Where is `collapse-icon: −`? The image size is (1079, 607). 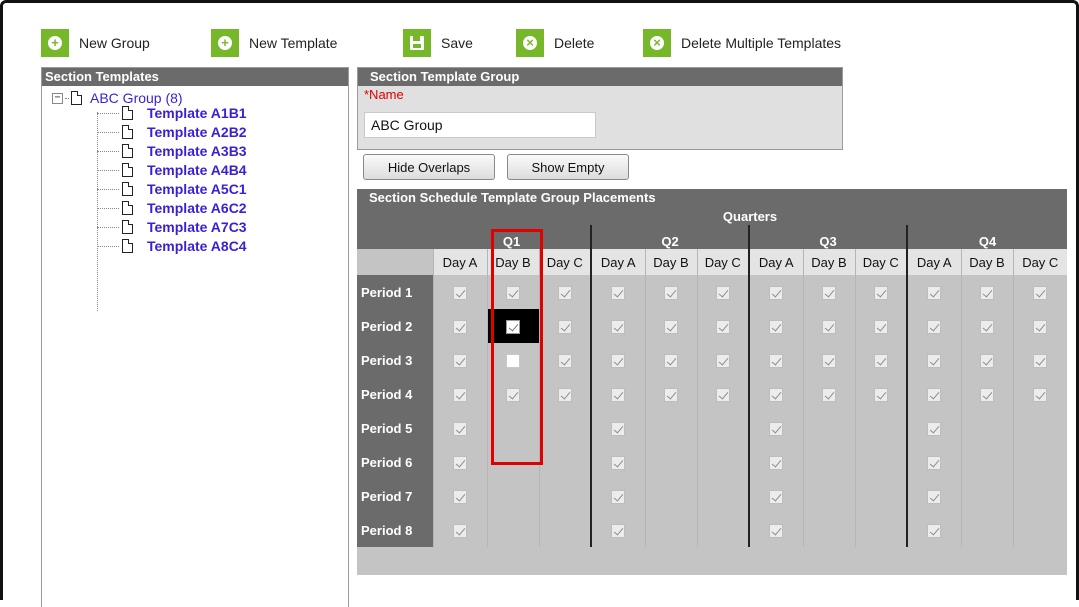 collapse-icon: − is located at coordinates (57, 98).